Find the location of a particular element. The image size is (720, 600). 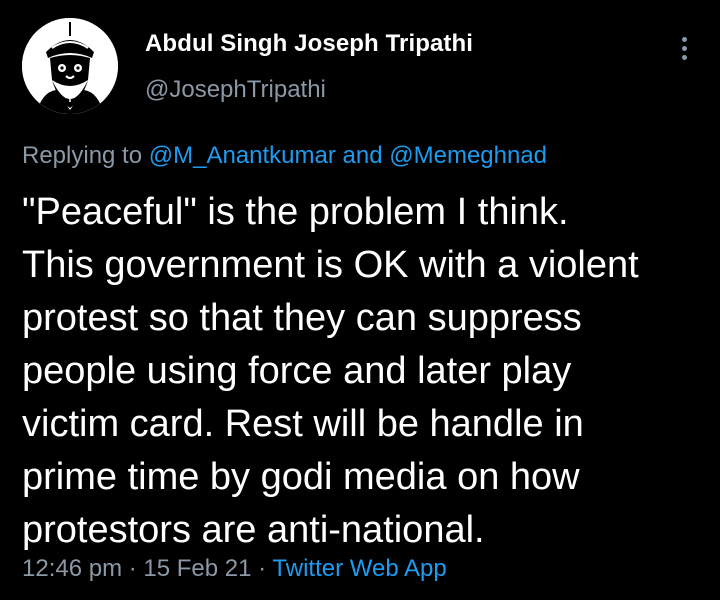

more-vertical-icon is located at coordinates (684, 48).